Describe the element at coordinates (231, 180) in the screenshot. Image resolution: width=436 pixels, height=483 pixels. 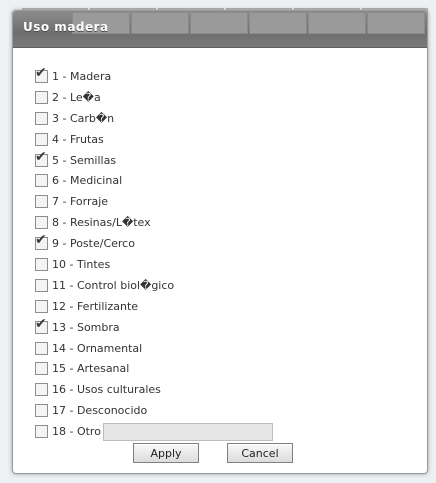
I see `checkbox-item: 6 - Medicinal` at that location.